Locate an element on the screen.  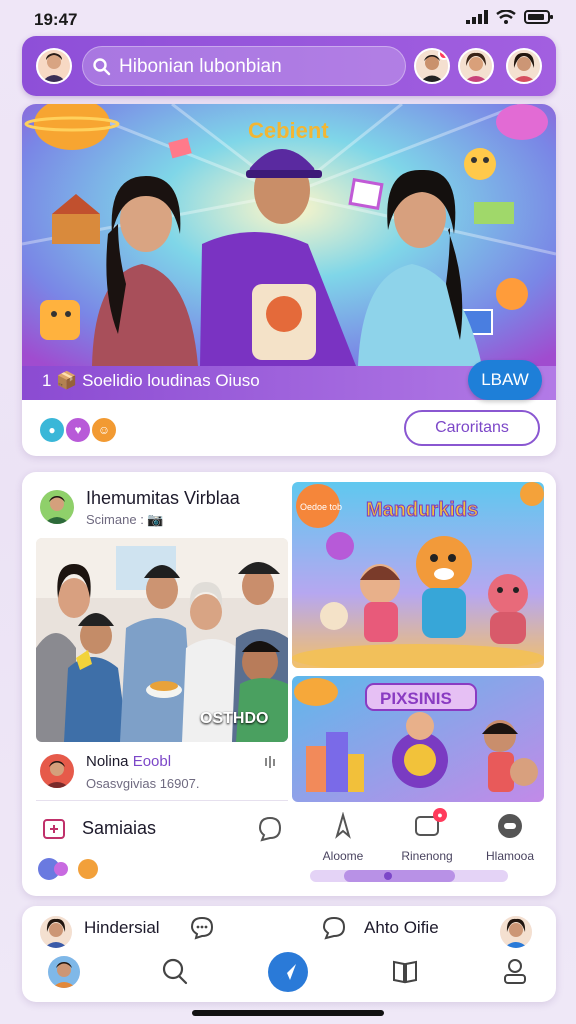
profile-avatar is located at coordinates (54, 66).